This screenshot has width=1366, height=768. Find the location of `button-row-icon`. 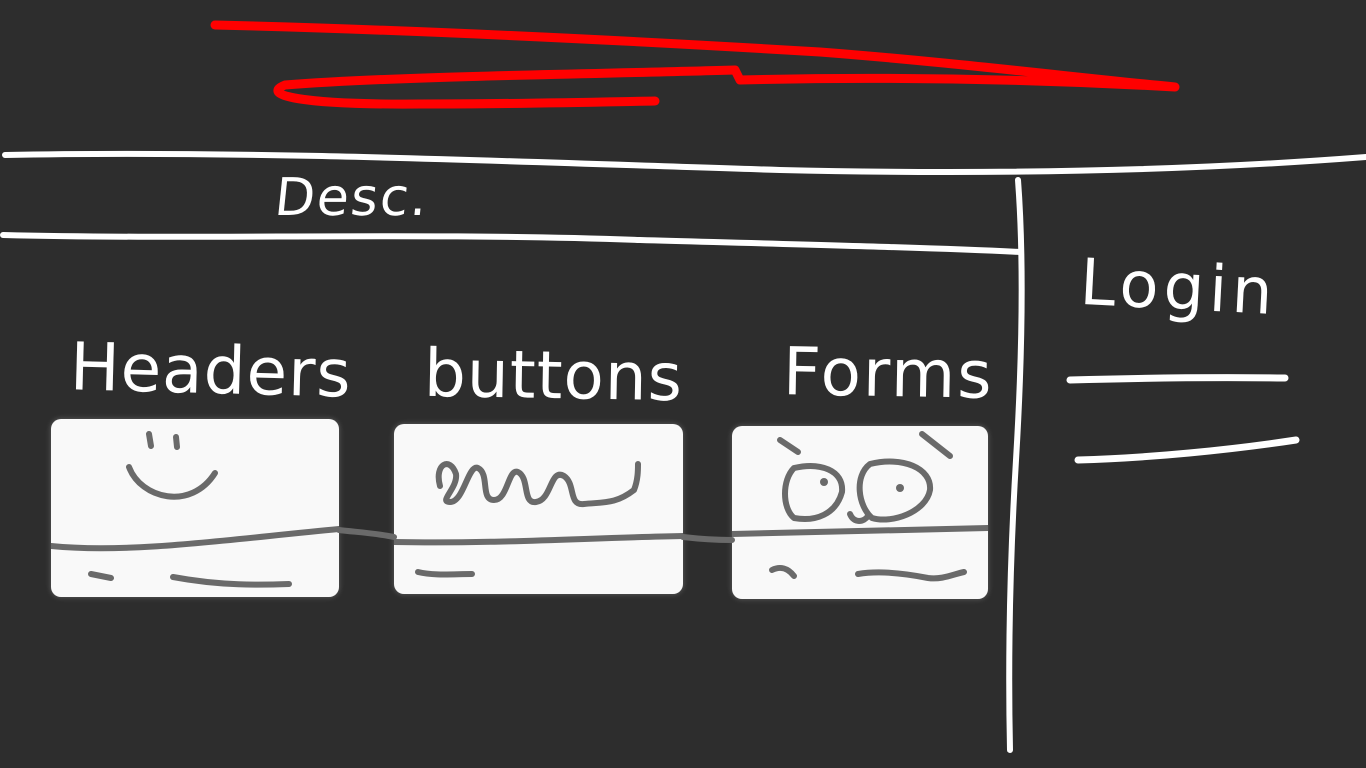

button-row-icon is located at coordinates (538, 519).